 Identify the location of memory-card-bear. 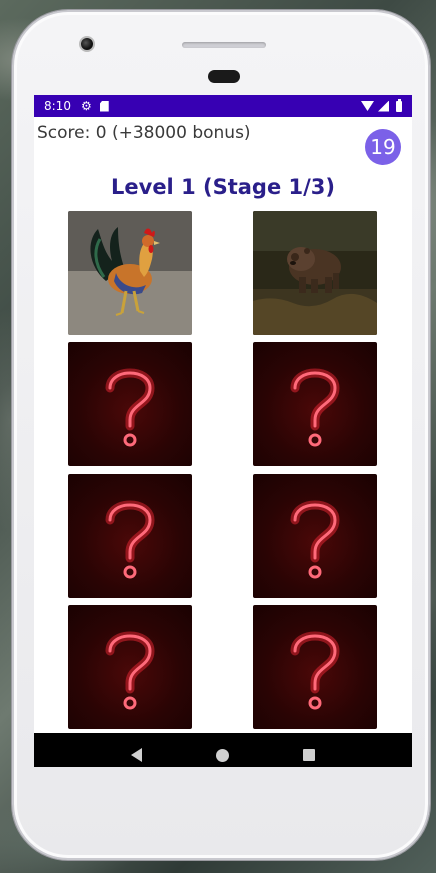
(315, 273).